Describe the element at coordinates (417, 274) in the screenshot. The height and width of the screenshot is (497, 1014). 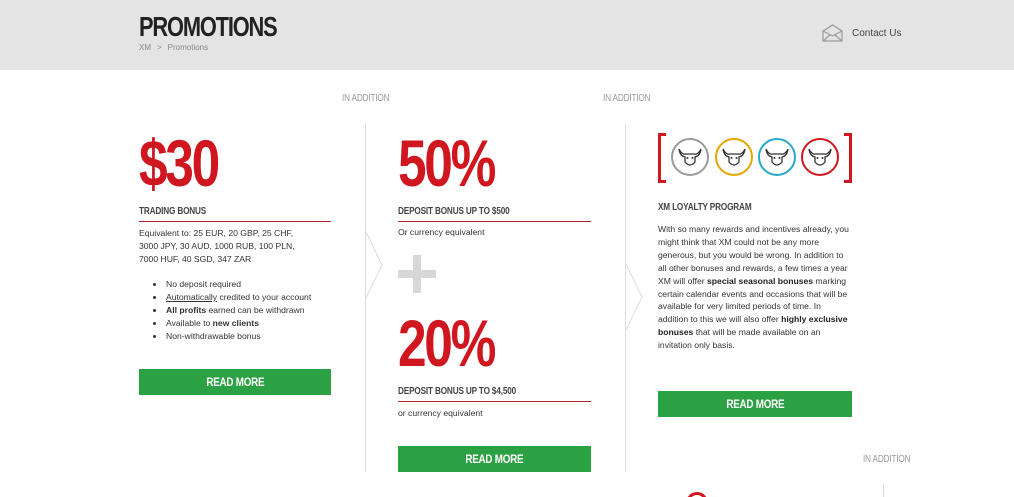
I see `plus-icon` at that location.